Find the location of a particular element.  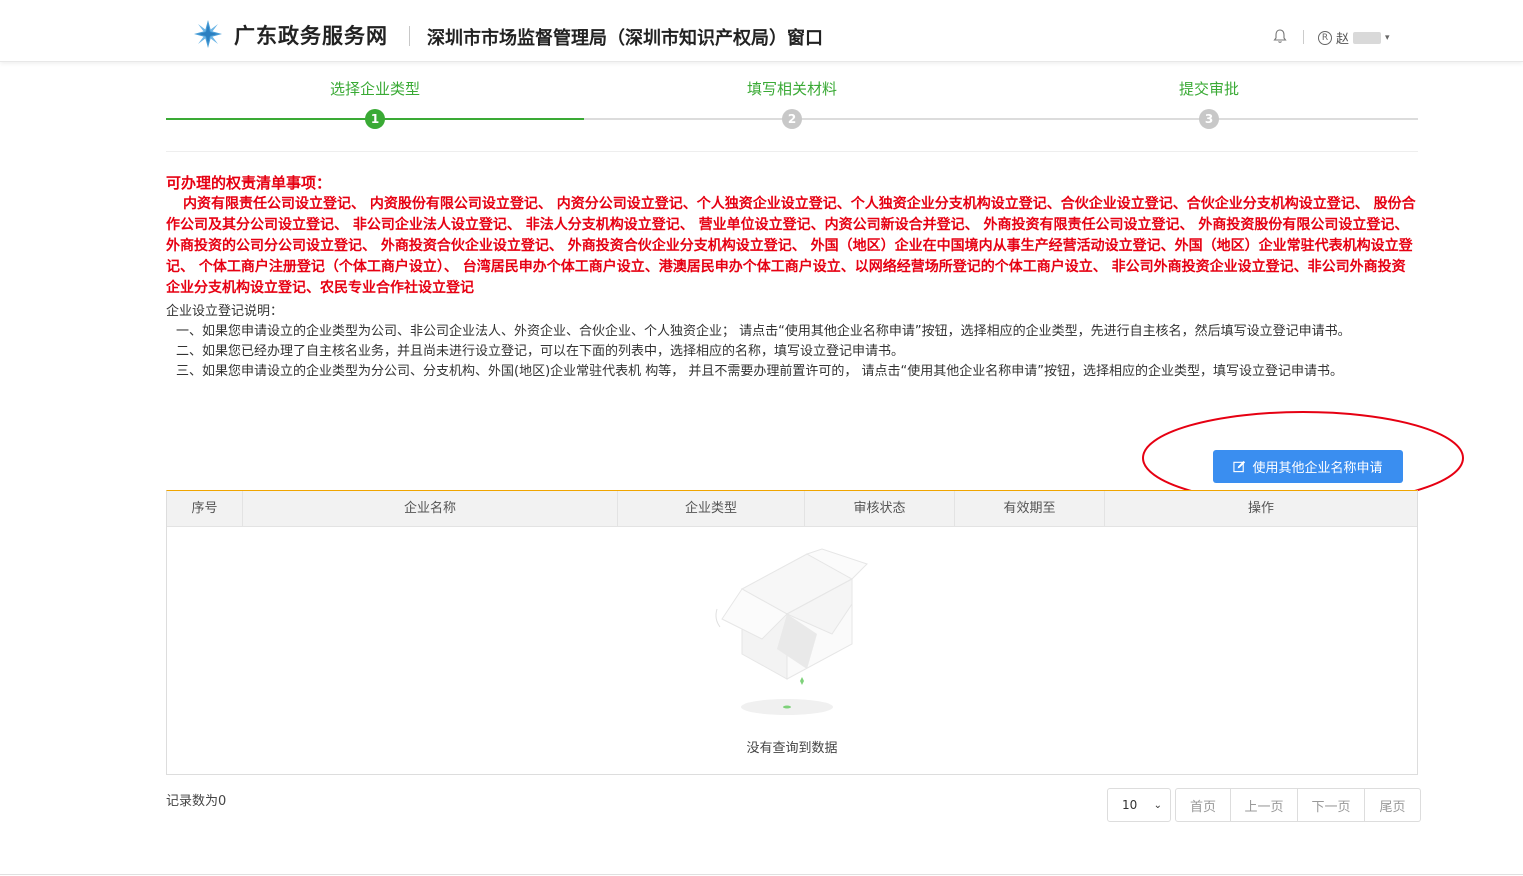

site-brand: 广东政务服务网 is located at coordinates (311, 35).